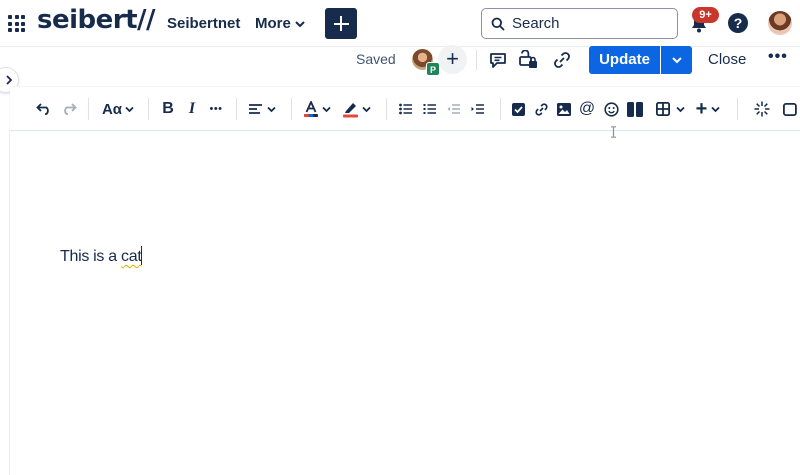 The height and width of the screenshot is (475, 800). Describe the element at coordinates (536, 23) in the screenshot. I see `search-placeholder: Search` at that location.